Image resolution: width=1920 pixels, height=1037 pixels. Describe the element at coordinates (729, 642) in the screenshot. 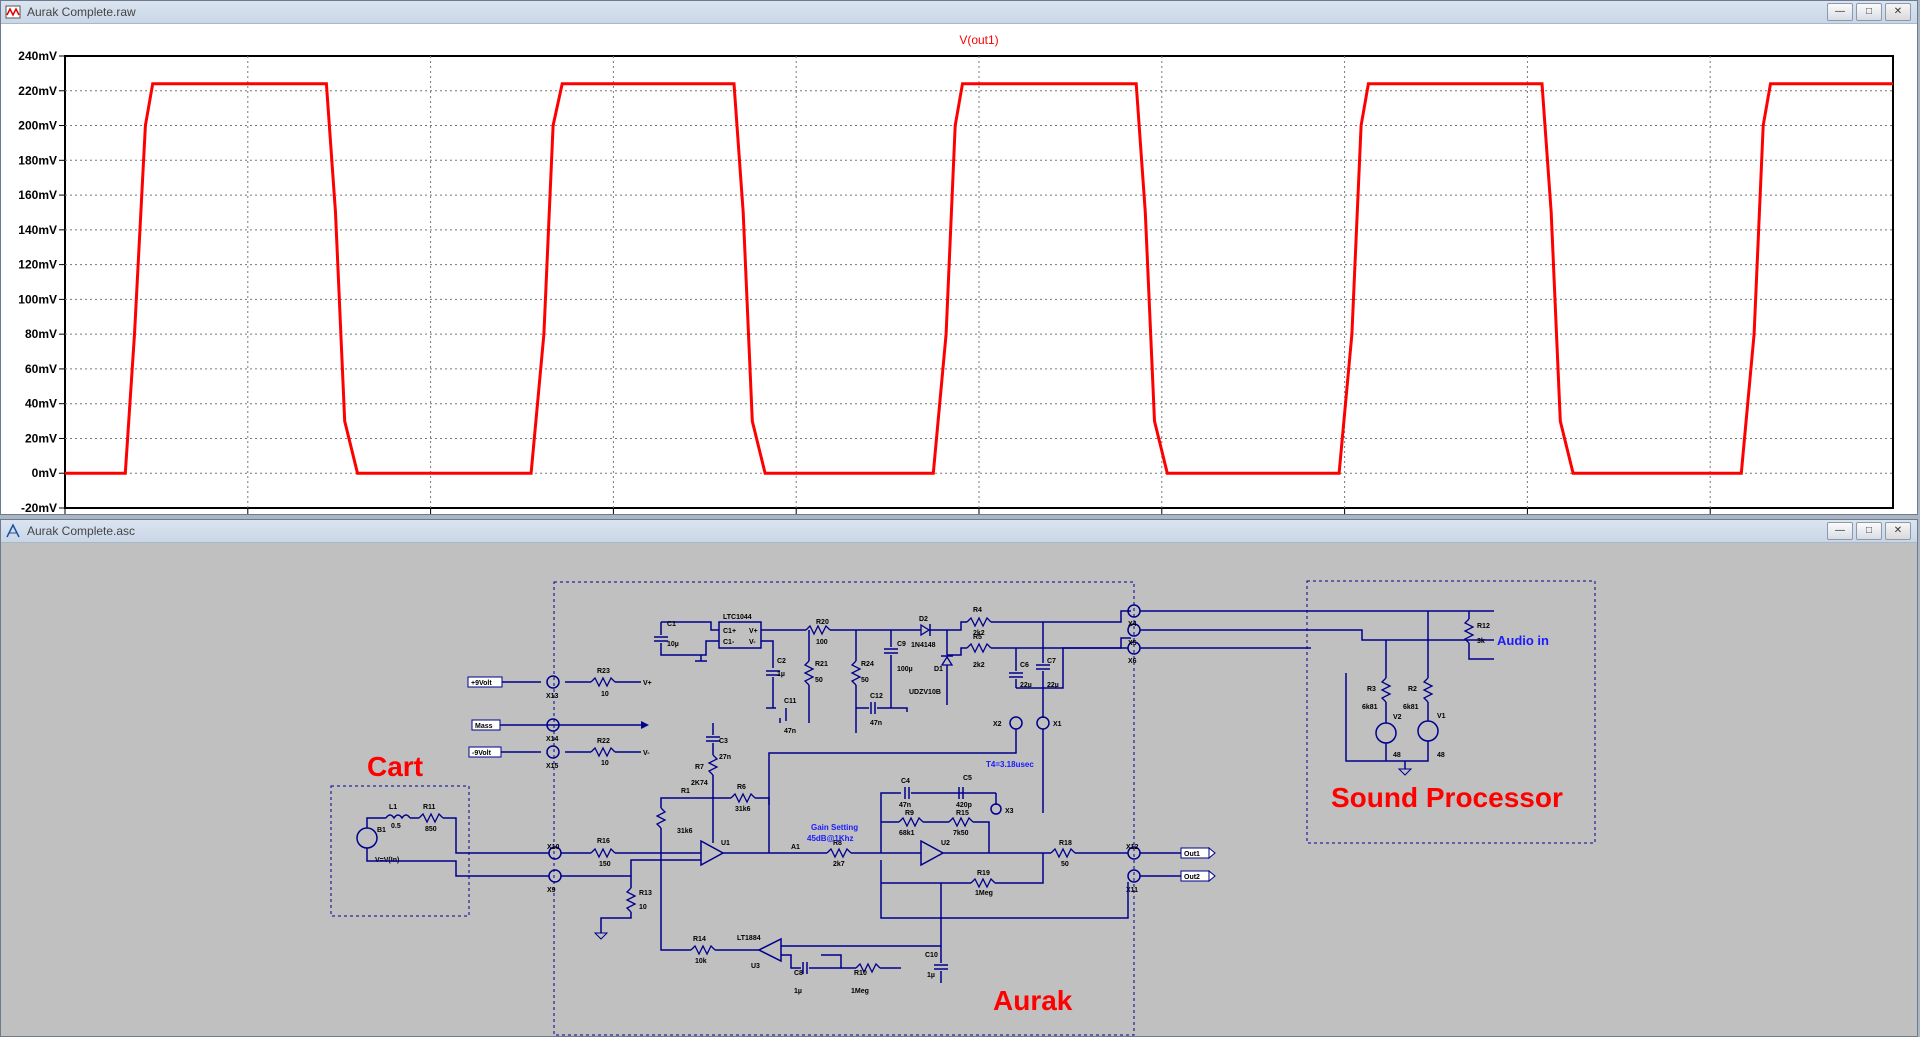

I see `pin-label: C1-` at that location.